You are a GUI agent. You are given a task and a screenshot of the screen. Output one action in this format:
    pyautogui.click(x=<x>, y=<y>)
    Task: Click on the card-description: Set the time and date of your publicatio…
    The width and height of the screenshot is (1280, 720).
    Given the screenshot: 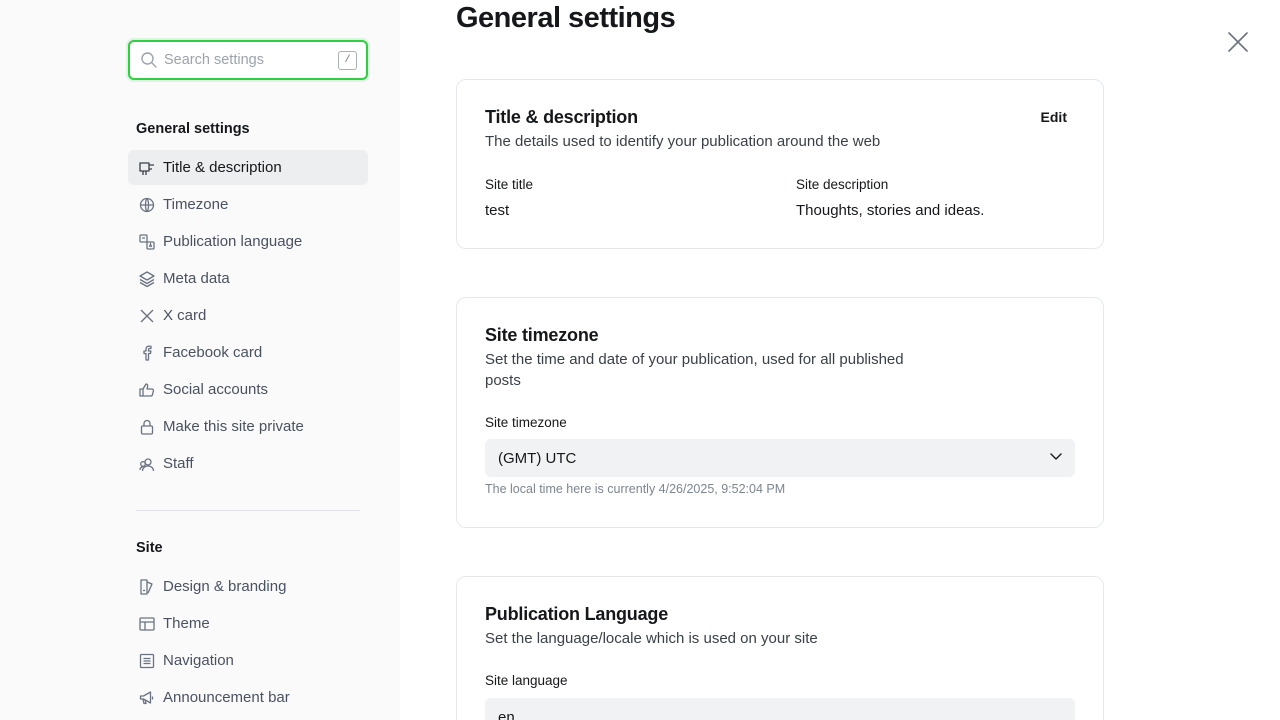 What is the action you would take?
    pyautogui.click(x=694, y=359)
    